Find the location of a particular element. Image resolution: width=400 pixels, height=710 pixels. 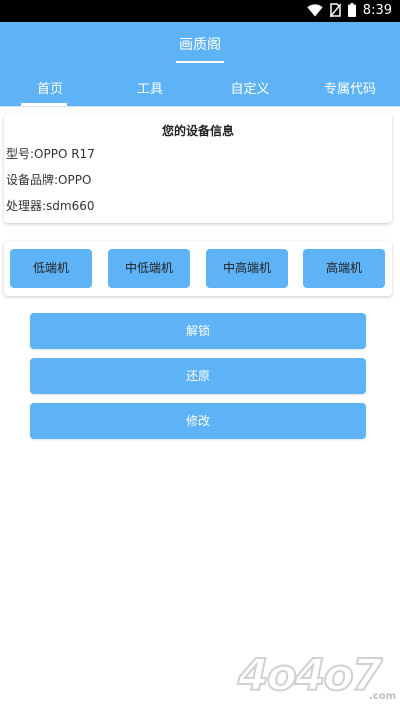

tab-home: 首页 is located at coordinates (50, 85).